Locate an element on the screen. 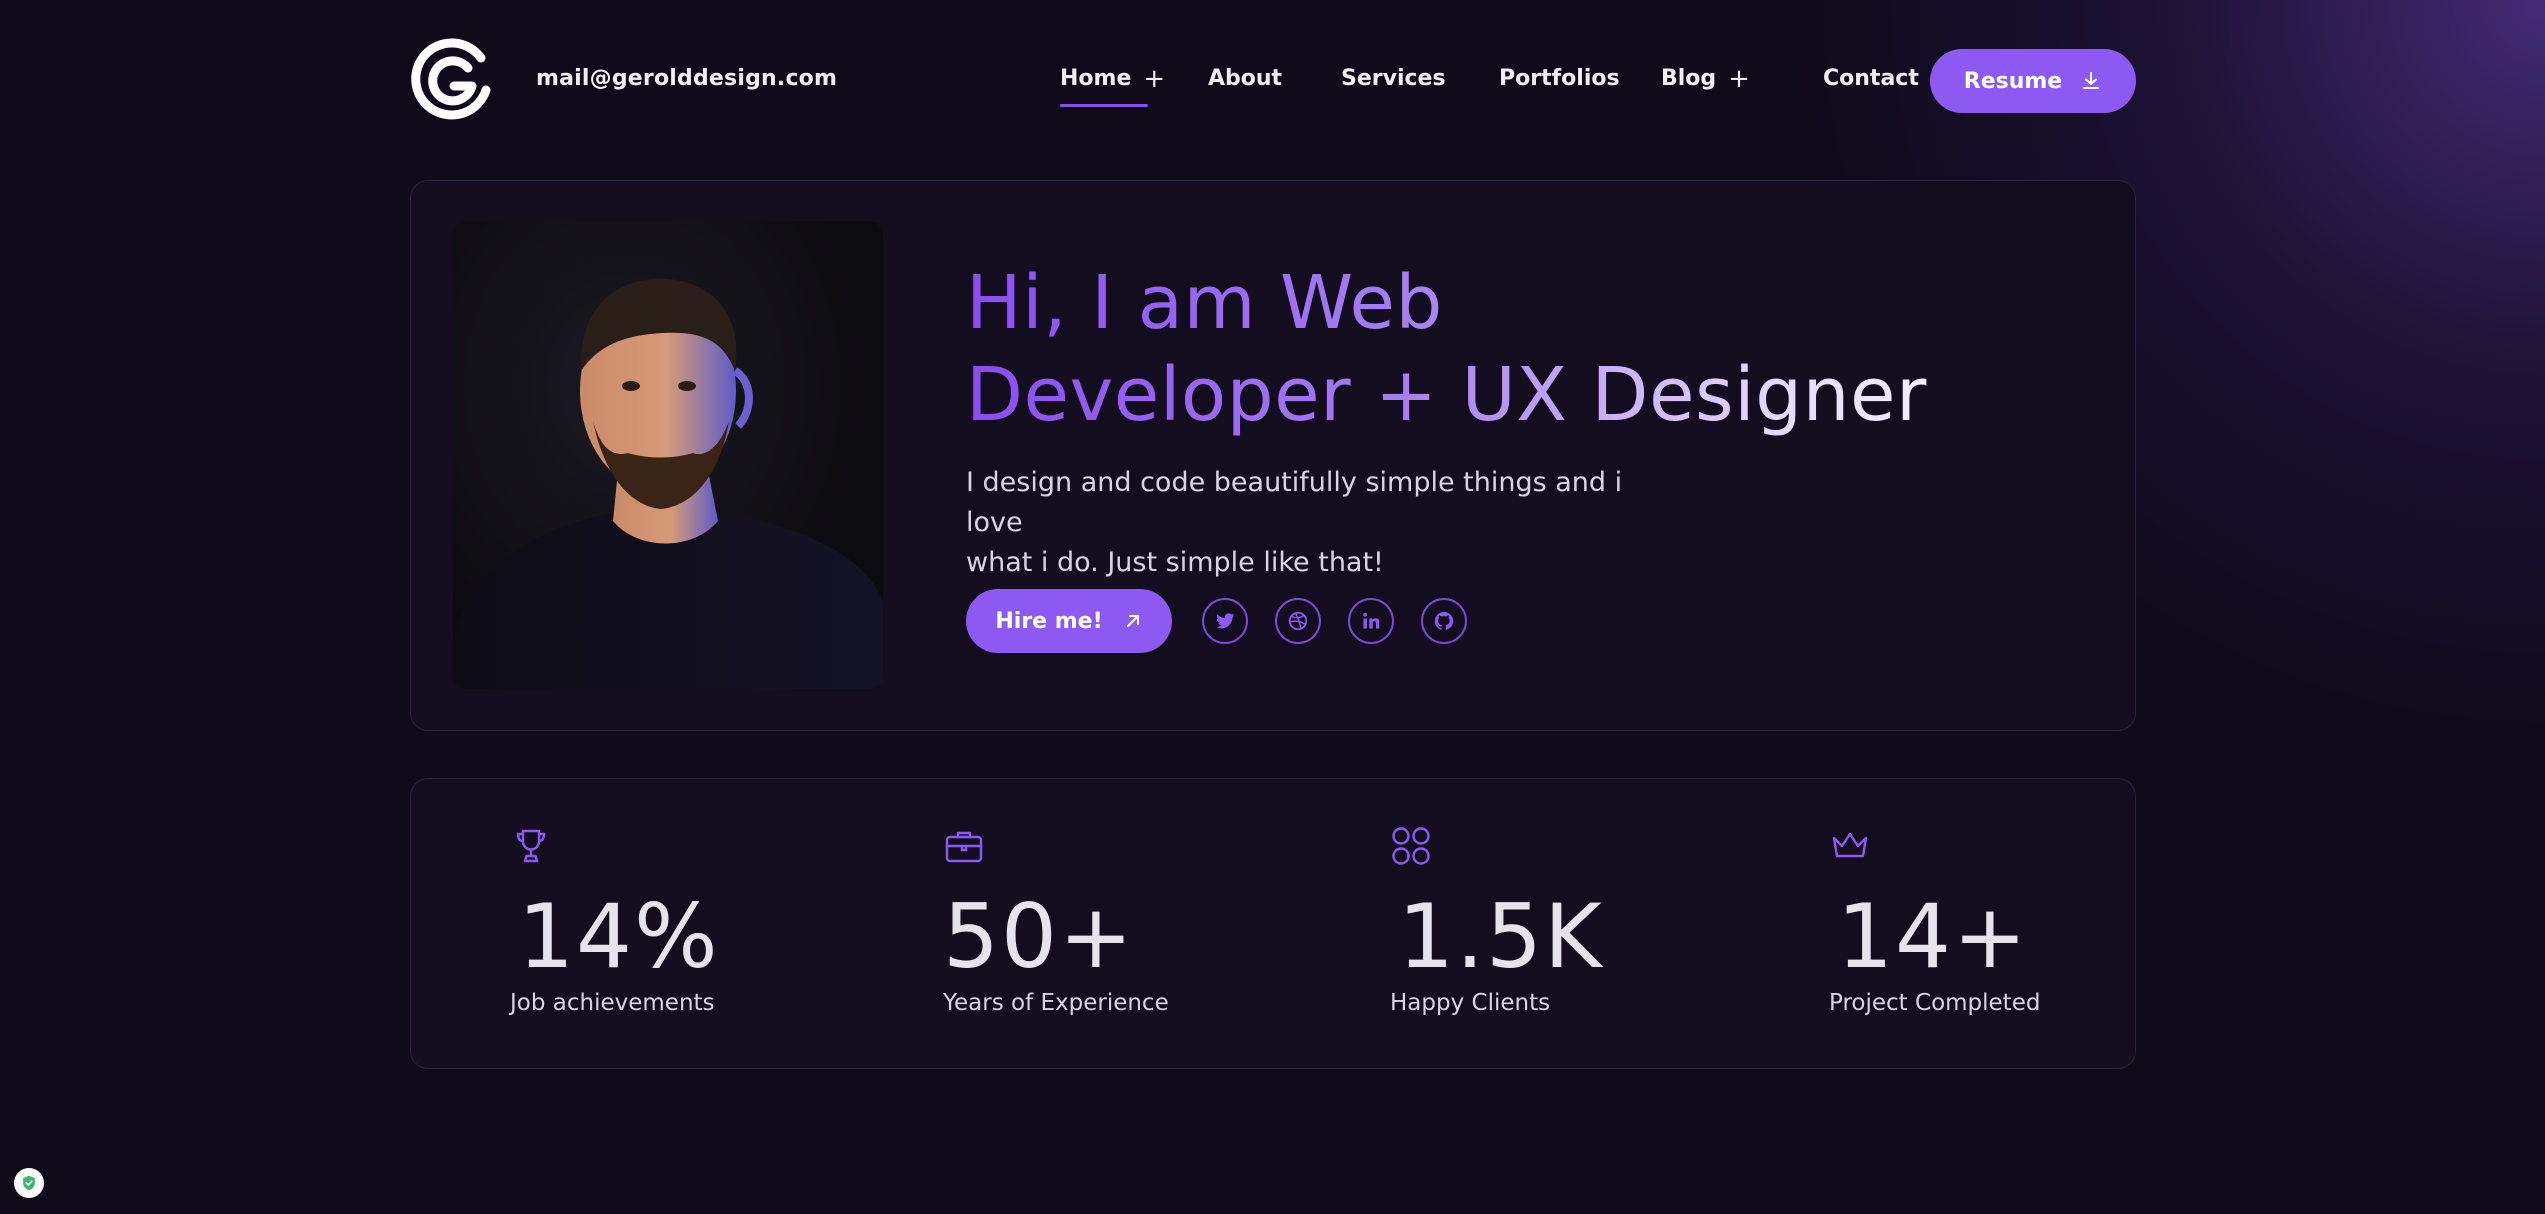 The height and width of the screenshot is (1214, 2545). briefcase-icon is located at coordinates (964, 847).